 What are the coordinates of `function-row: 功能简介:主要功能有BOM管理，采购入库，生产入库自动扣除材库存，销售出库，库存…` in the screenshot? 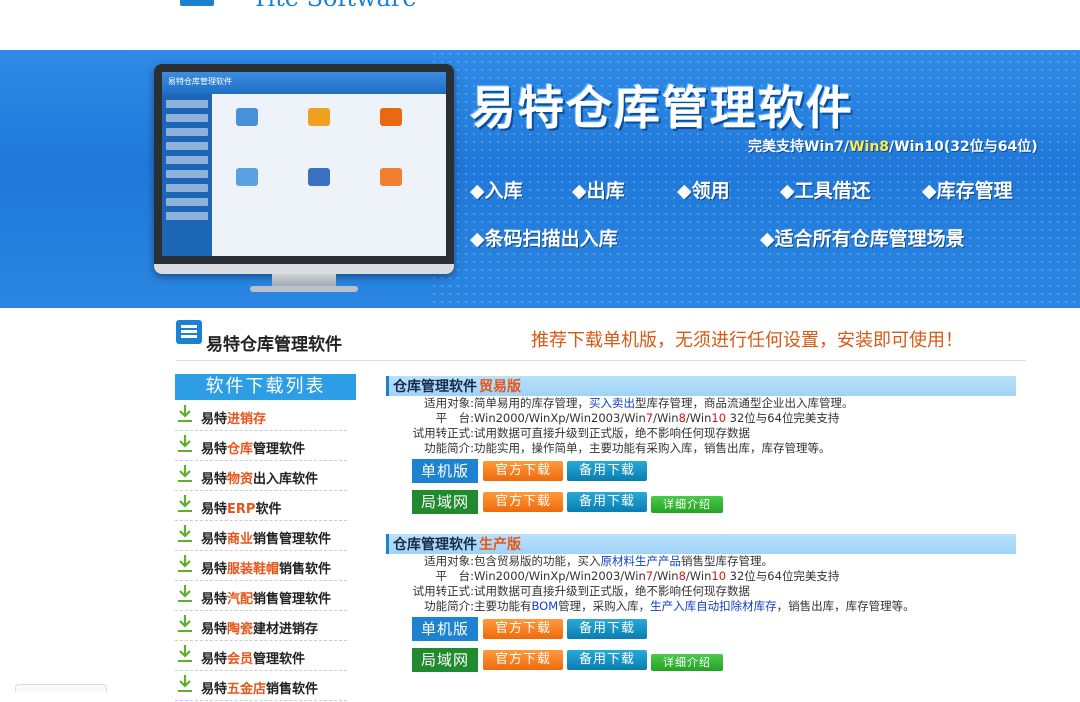 It's located at (701, 606).